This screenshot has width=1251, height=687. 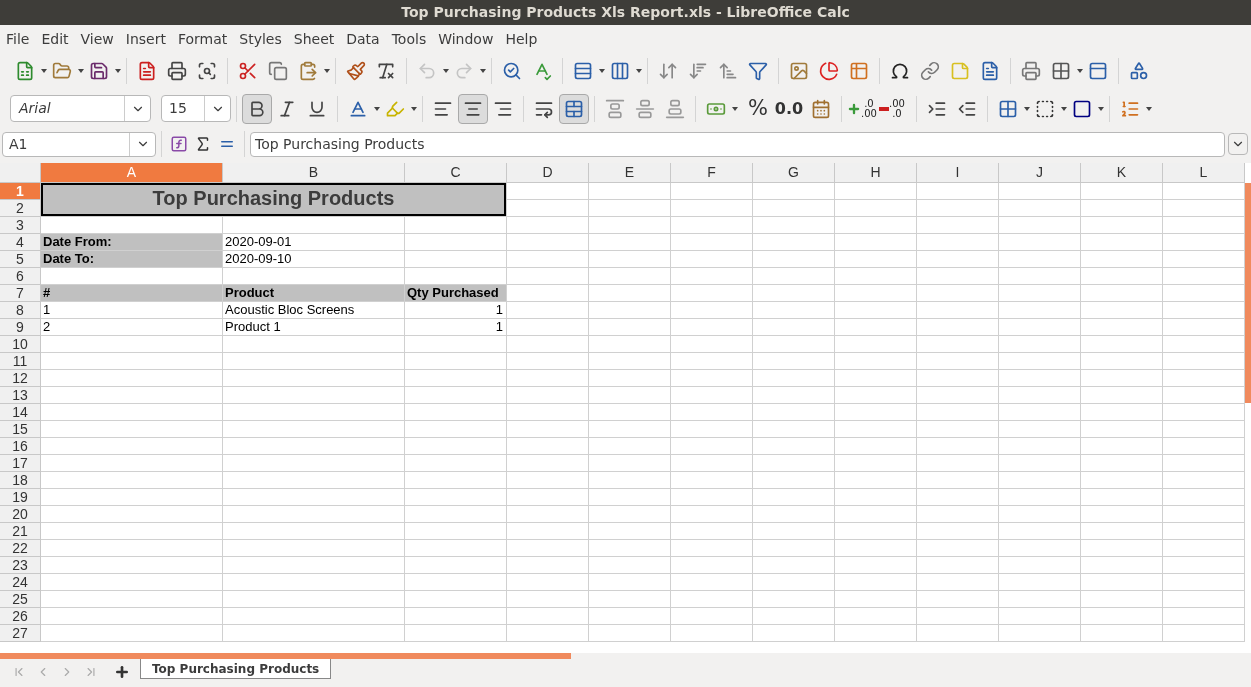 What do you see at coordinates (20, 310) in the screenshot?
I see `row-header: 8` at bounding box center [20, 310].